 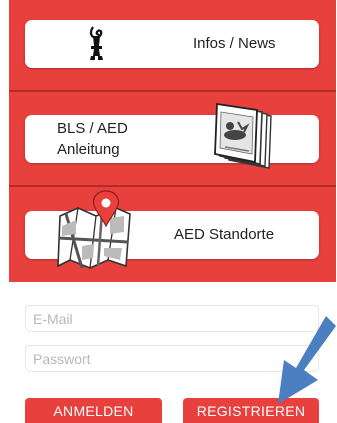 What do you see at coordinates (243, 135) in the screenshot?
I see `manual-booklet-icon` at bounding box center [243, 135].